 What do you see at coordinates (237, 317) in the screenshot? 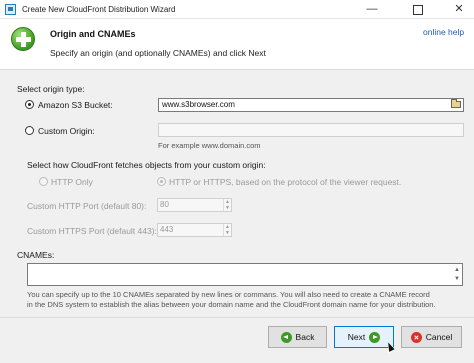
I see `footer-divider` at bounding box center [237, 317].